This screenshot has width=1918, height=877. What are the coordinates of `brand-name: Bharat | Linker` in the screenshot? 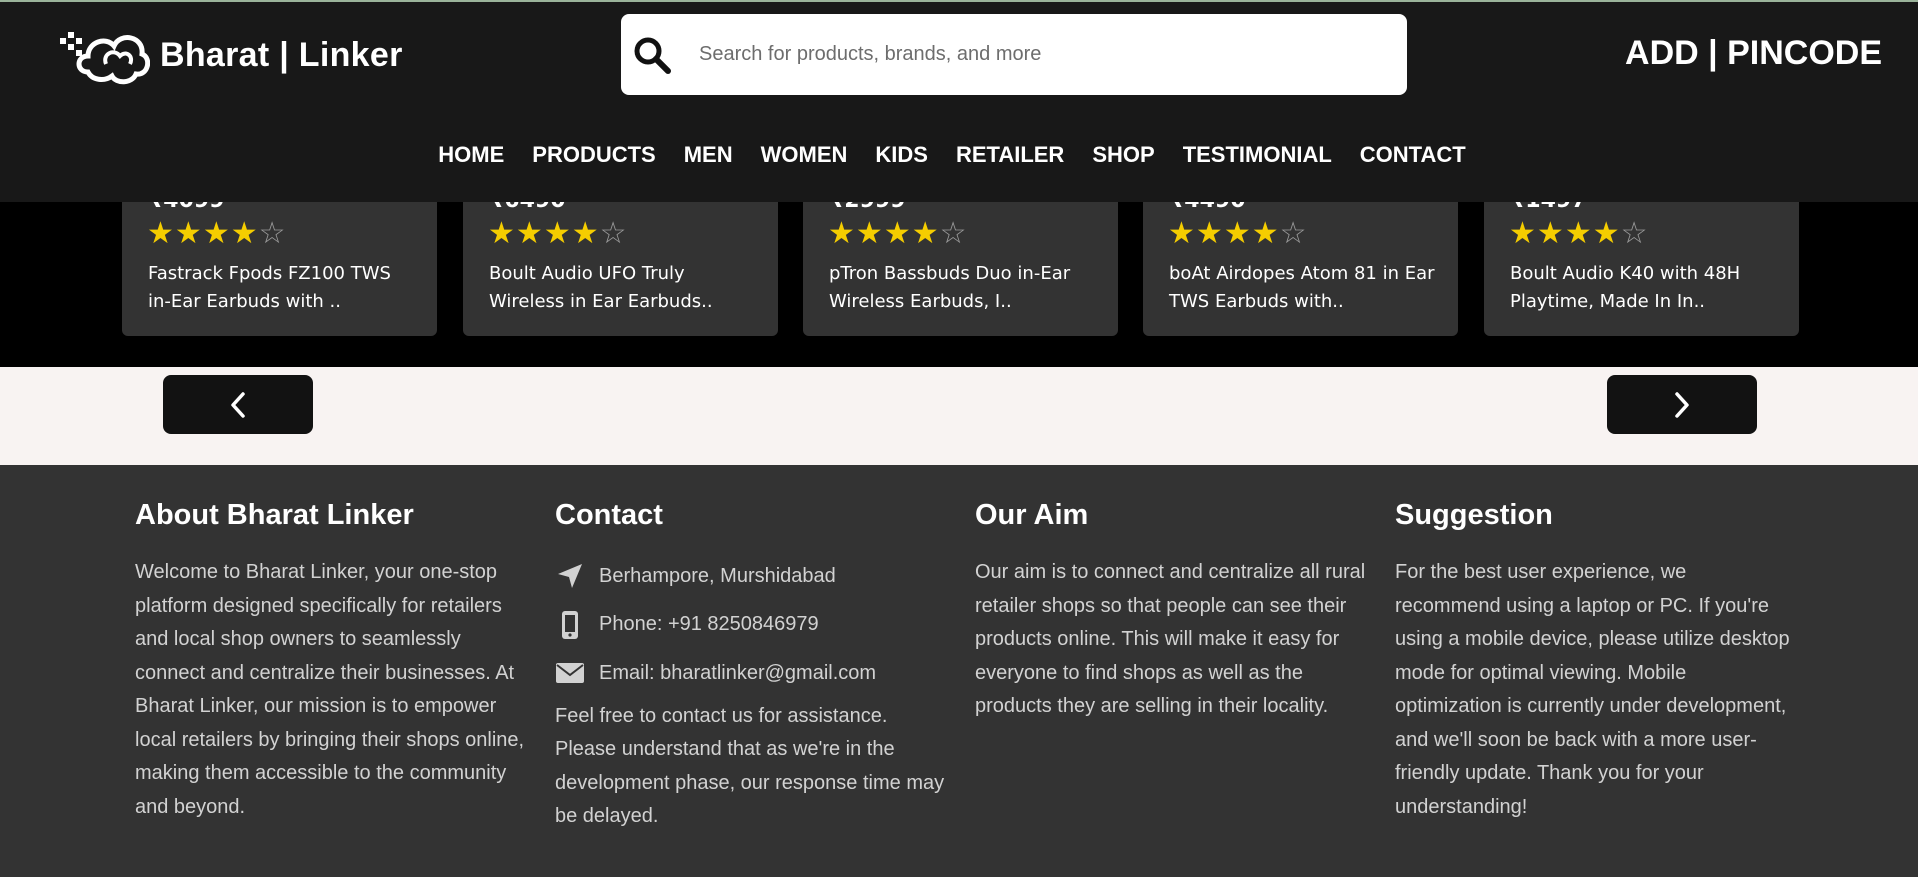 It's located at (281, 55).